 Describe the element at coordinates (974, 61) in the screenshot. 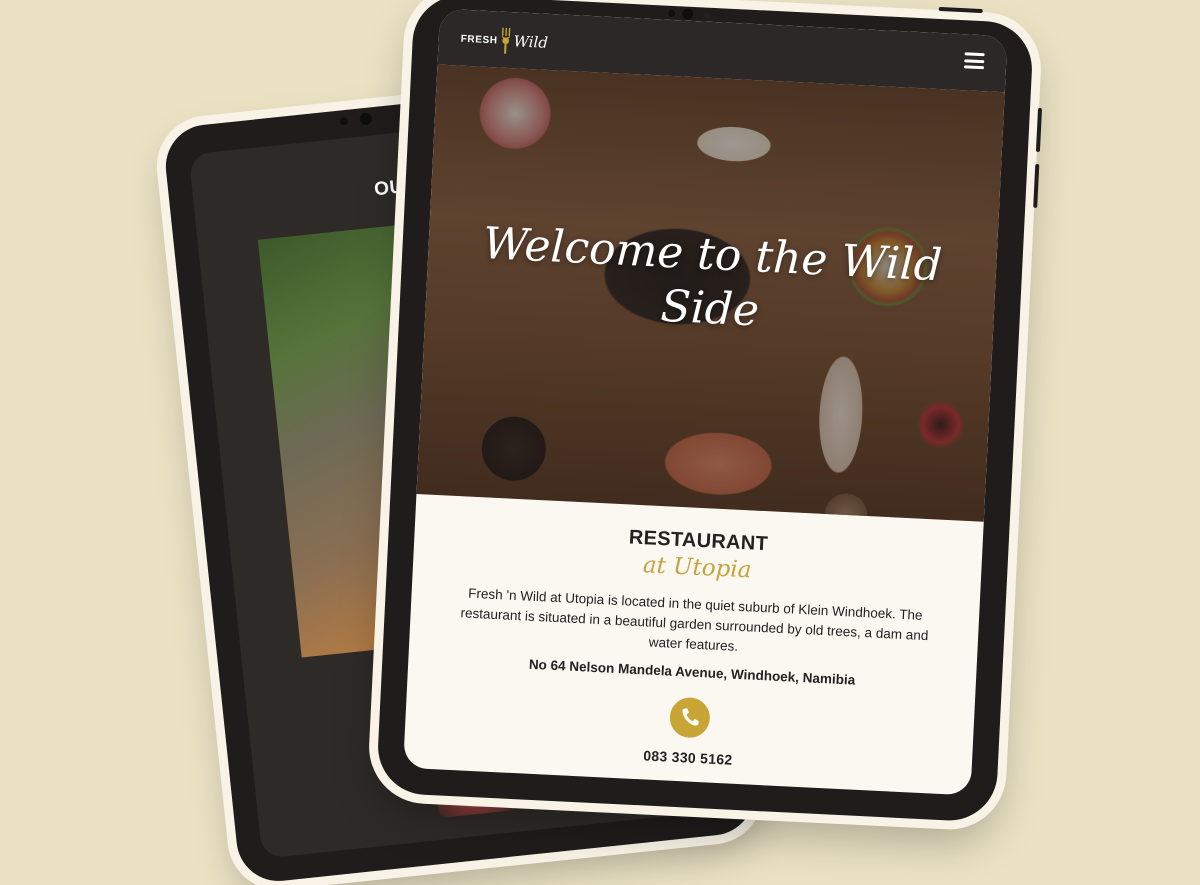

I see `hamburger-menu-icon` at that location.